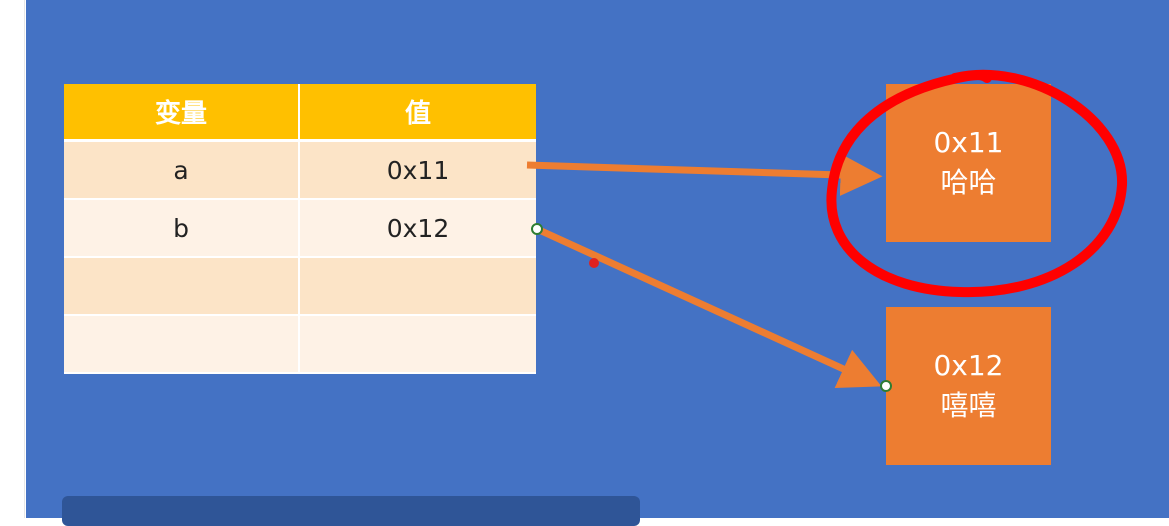 The height and width of the screenshot is (526, 1169). I want to click on subtitle-bar, so click(351, 511).